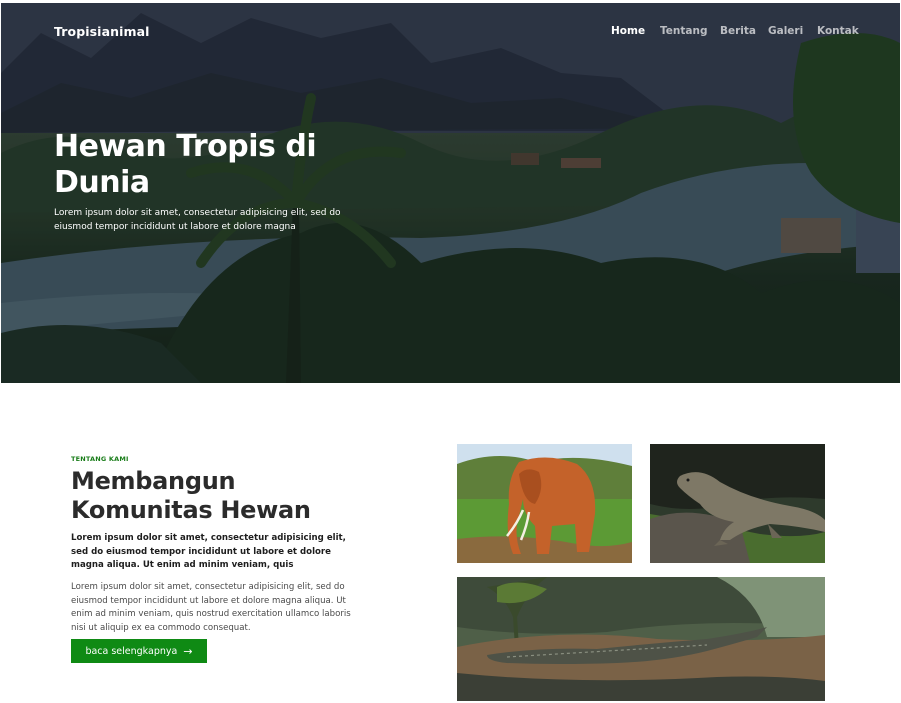 This screenshot has height=703, width=901. I want to click on hero-title: Hewan Tropis di Dunia, so click(185, 164).